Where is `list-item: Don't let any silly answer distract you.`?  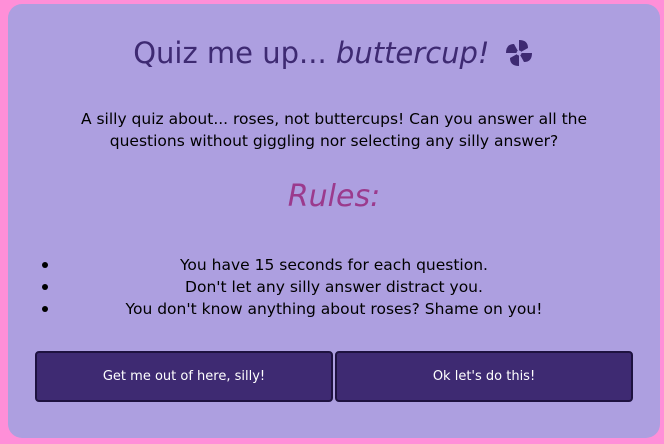
list-item: Don't let any silly answer distract you. is located at coordinates (334, 287).